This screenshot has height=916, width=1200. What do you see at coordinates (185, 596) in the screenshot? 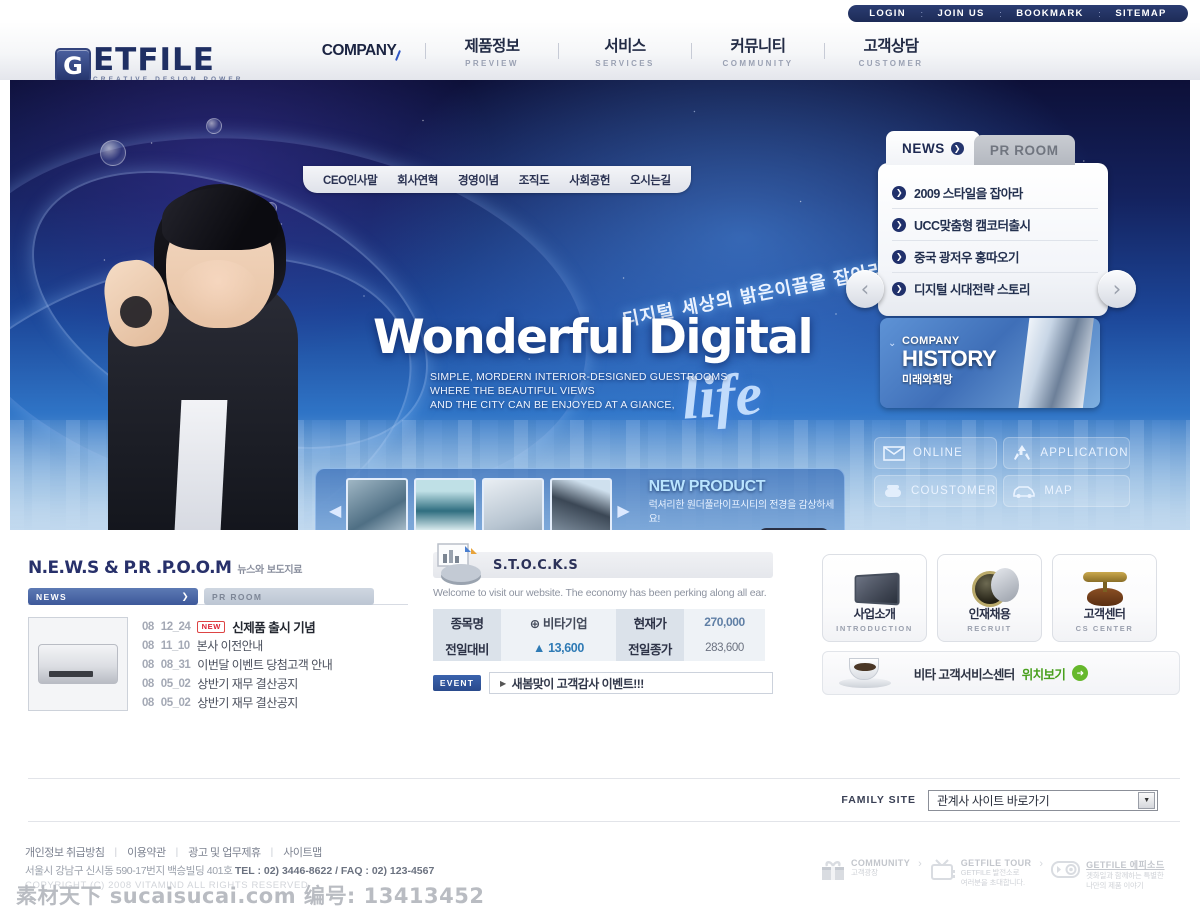
I see `chevron-right-icon: ❯` at bounding box center [185, 596].